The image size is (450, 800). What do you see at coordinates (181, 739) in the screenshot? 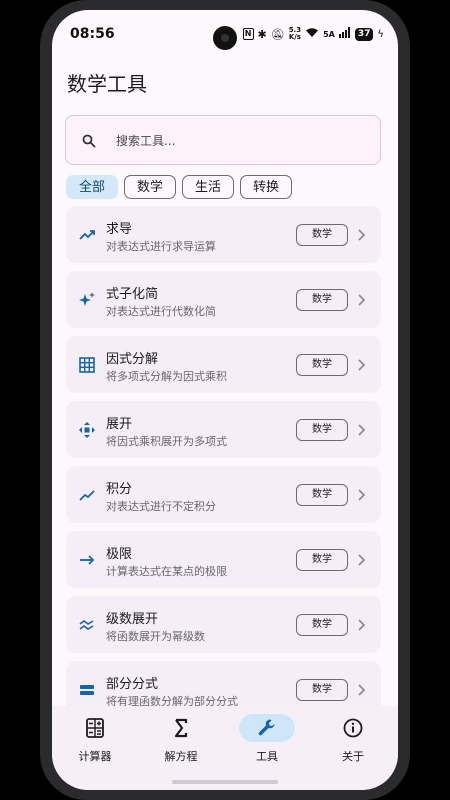
I see `nav-solve-equation: 解方程` at bounding box center [181, 739].